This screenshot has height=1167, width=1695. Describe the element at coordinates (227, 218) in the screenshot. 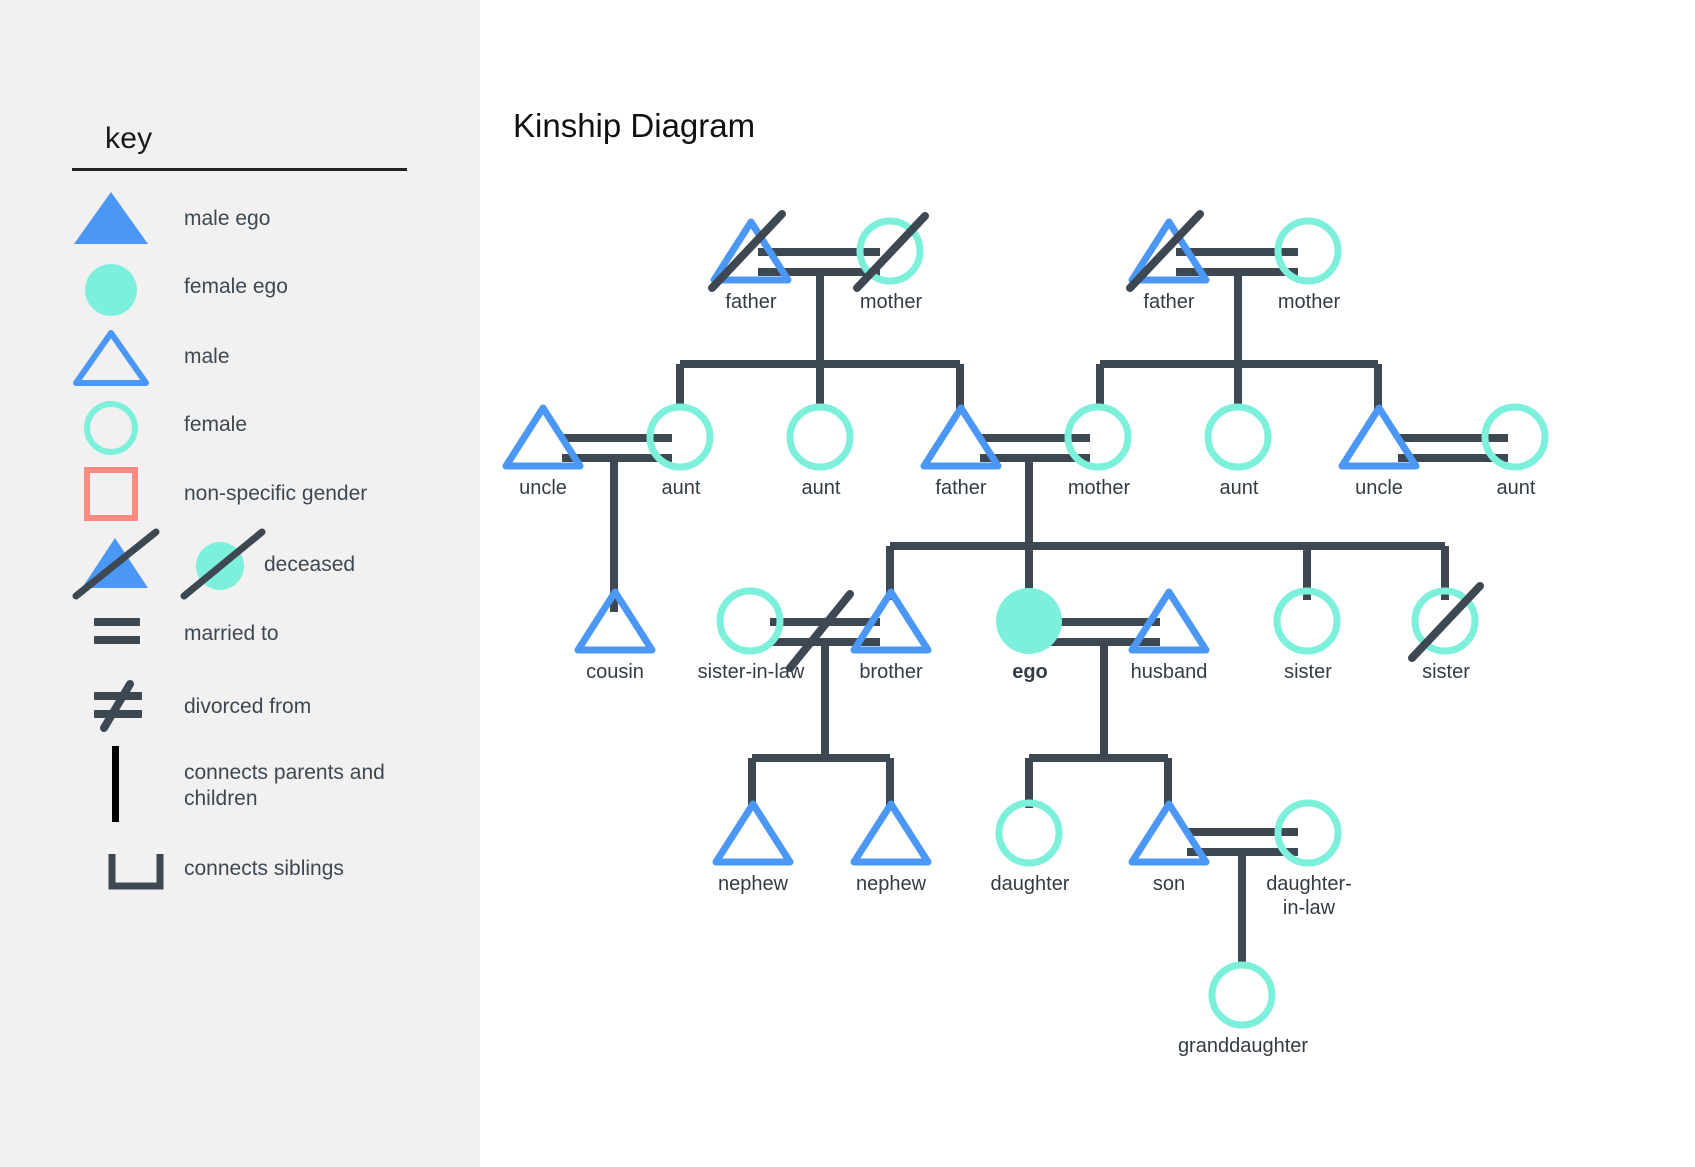

I see `key-item-label: male ego` at that location.